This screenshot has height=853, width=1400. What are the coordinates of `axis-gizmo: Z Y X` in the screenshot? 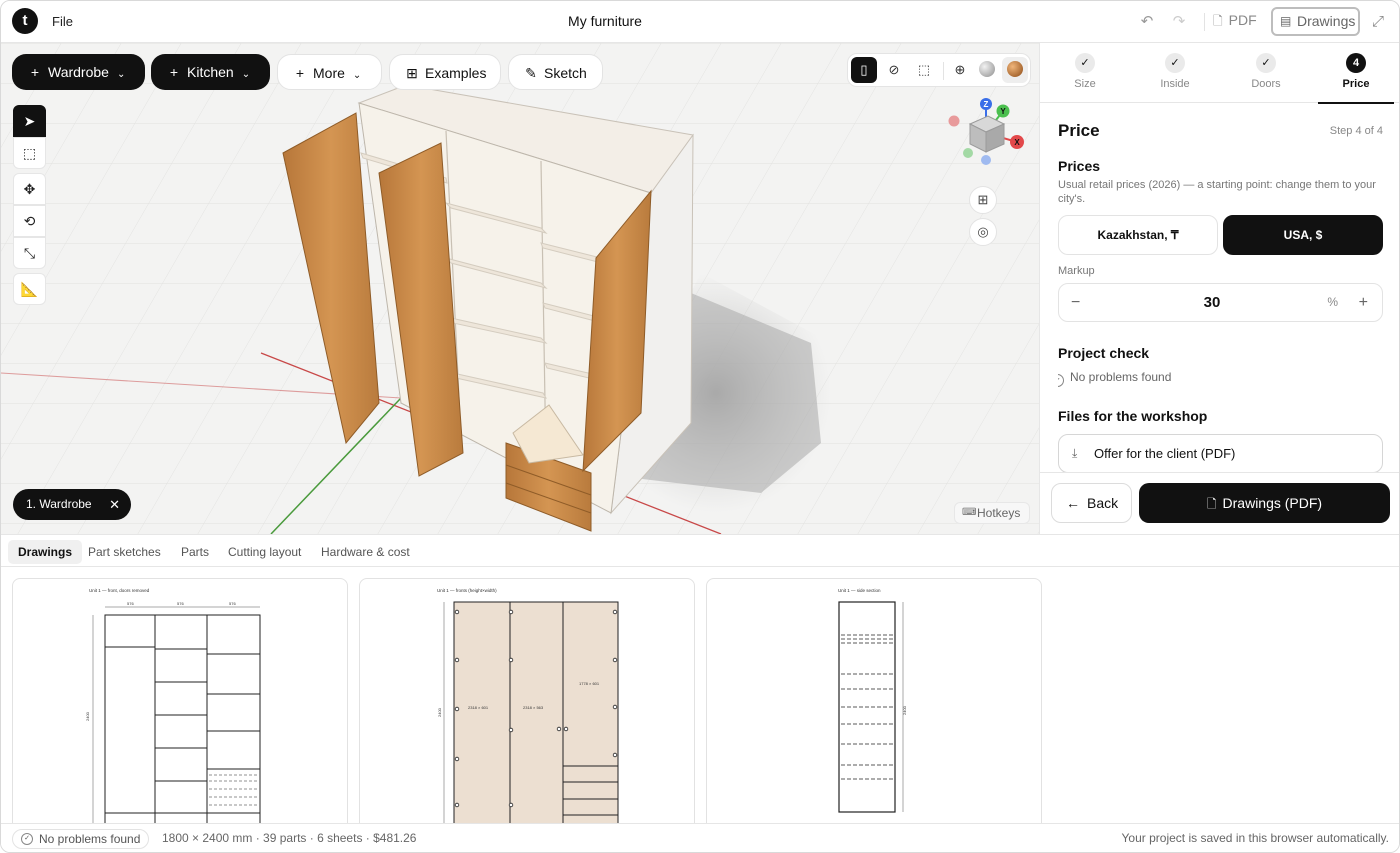 It's located at (986, 133).